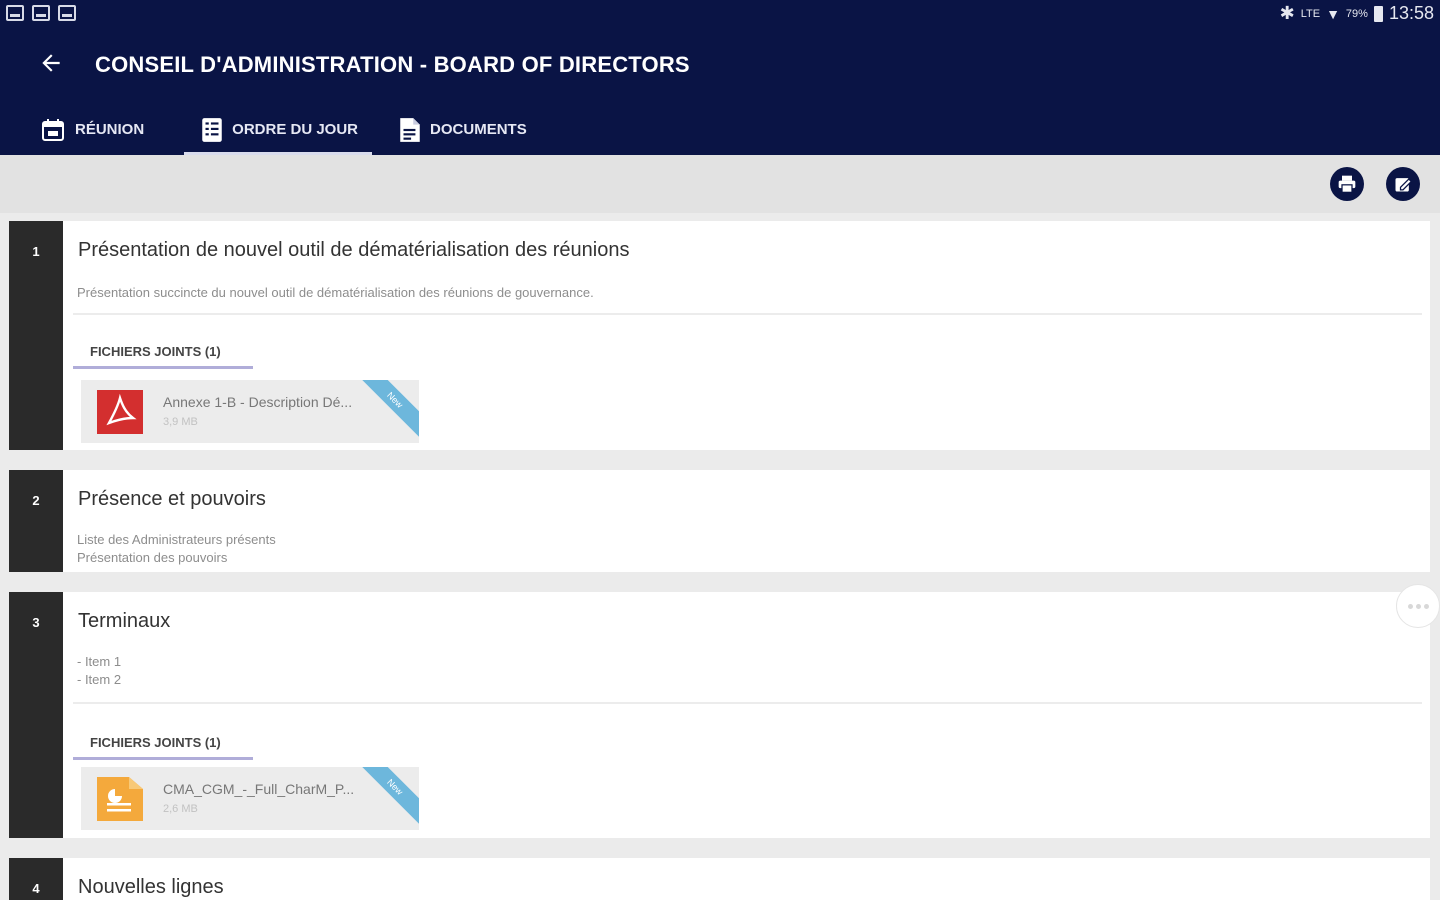  I want to click on status-bar: ✱ LTE ▼ 79% 13:58, so click(720, 14).